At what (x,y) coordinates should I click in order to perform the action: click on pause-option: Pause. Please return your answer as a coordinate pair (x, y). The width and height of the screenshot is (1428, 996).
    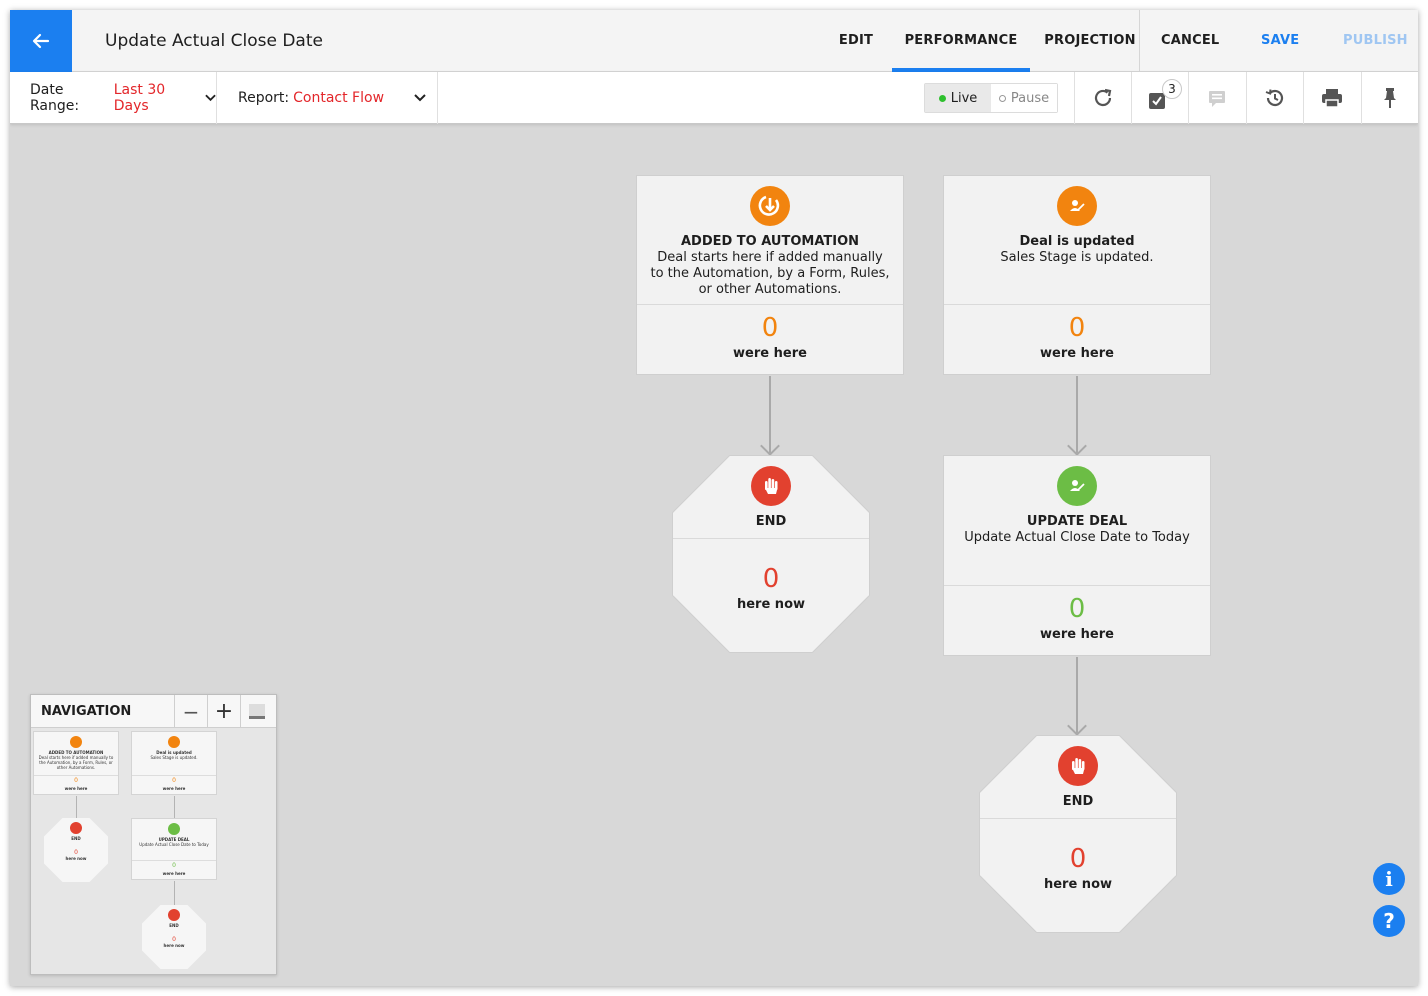
    Looking at the image, I should click on (1024, 98).